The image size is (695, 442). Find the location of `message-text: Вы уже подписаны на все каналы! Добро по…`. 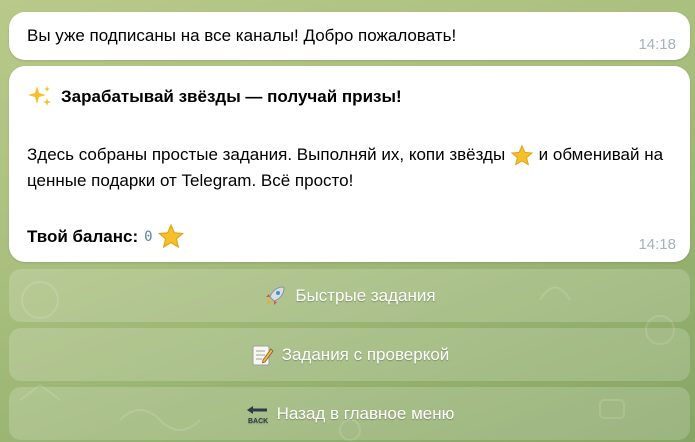

message-text: Вы уже подписаны на все каналы! Добро по… is located at coordinates (242, 35).